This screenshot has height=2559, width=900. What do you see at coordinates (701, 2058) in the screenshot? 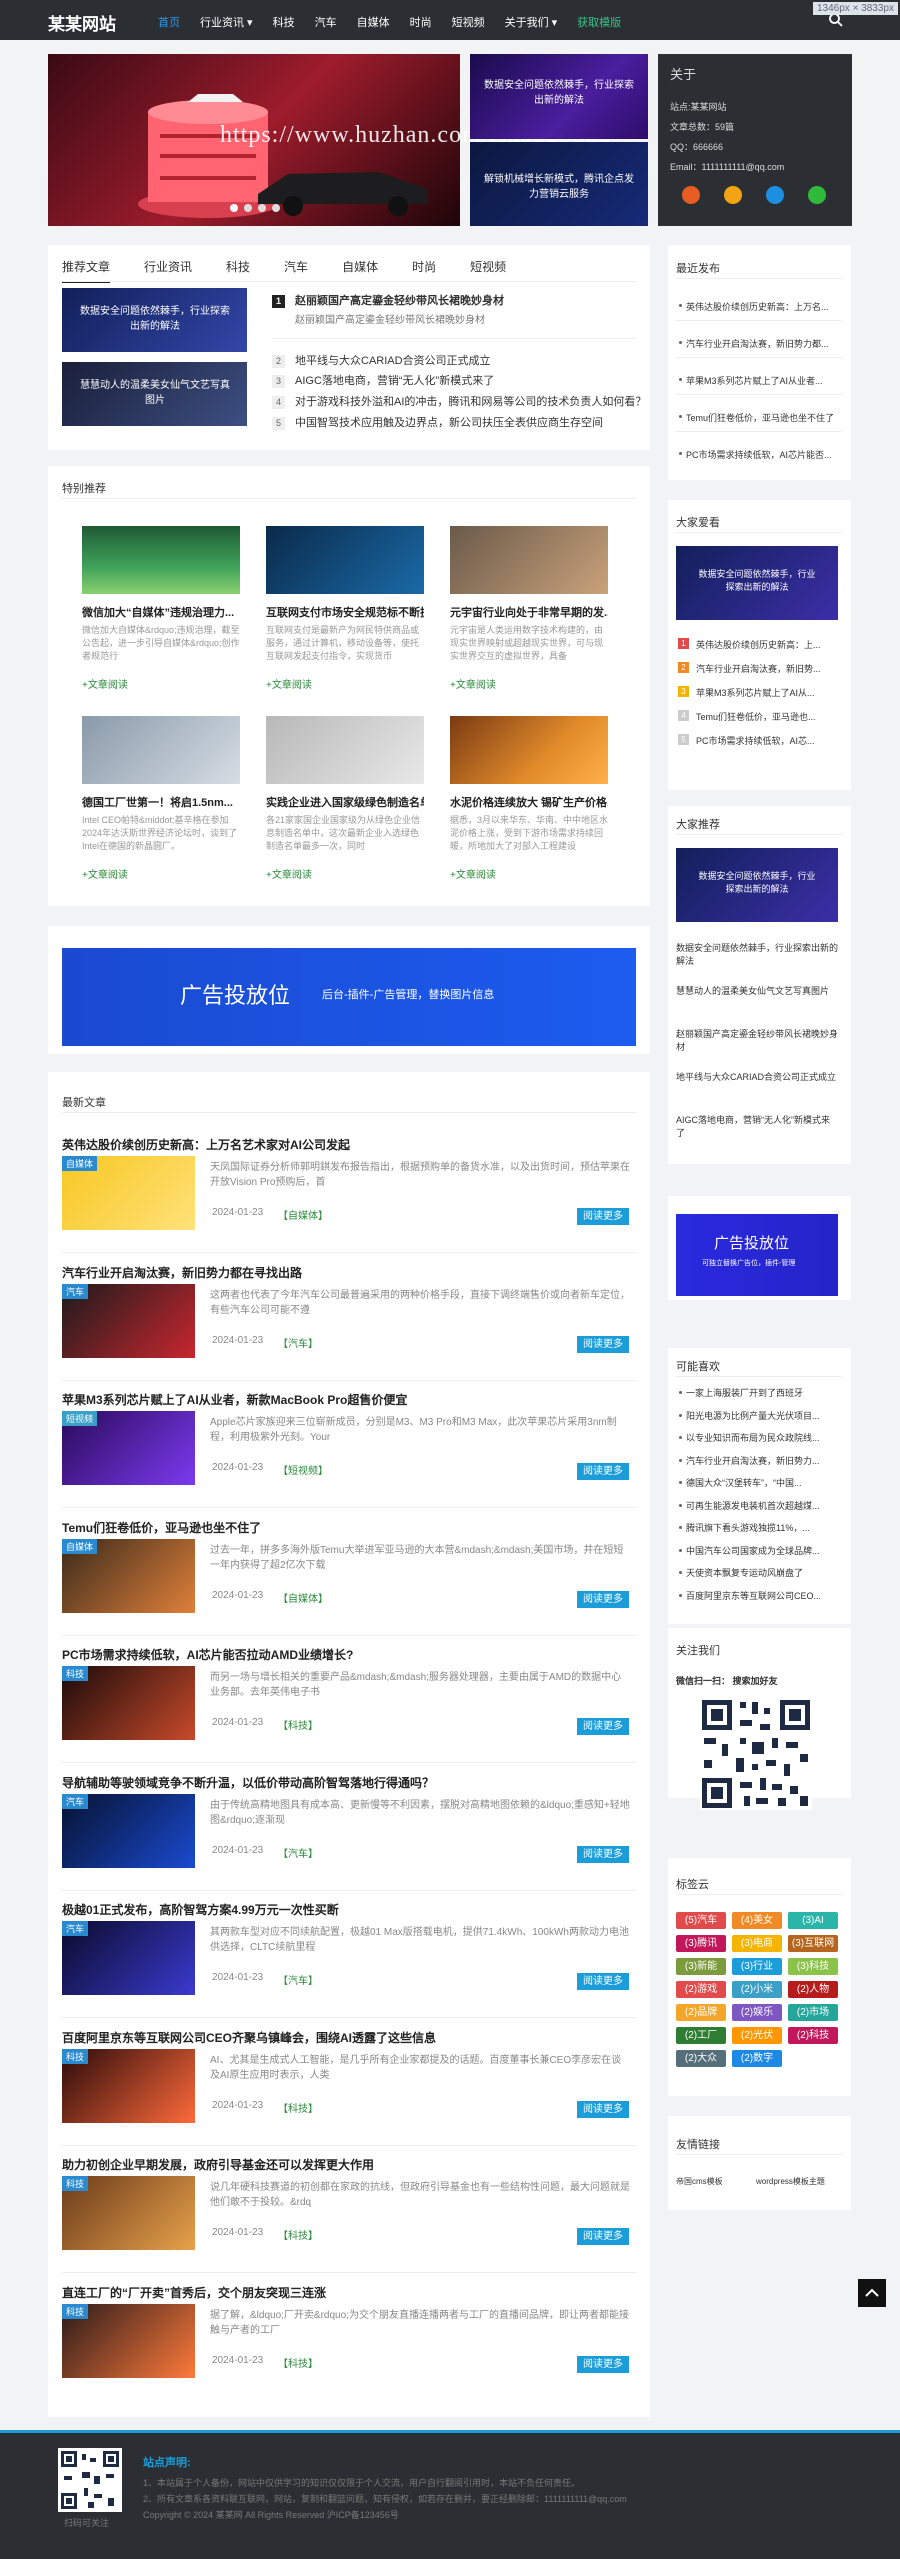
I see `tag-chip: (2)大众` at bounding box center [701, 2058].